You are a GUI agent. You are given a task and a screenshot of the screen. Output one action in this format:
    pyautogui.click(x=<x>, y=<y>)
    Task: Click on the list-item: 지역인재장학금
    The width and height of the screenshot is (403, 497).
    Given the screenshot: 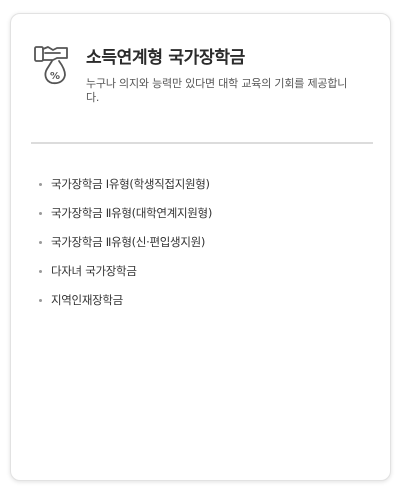 What is the action you would take?
    pyautogui.click(x=124, y=305)
    